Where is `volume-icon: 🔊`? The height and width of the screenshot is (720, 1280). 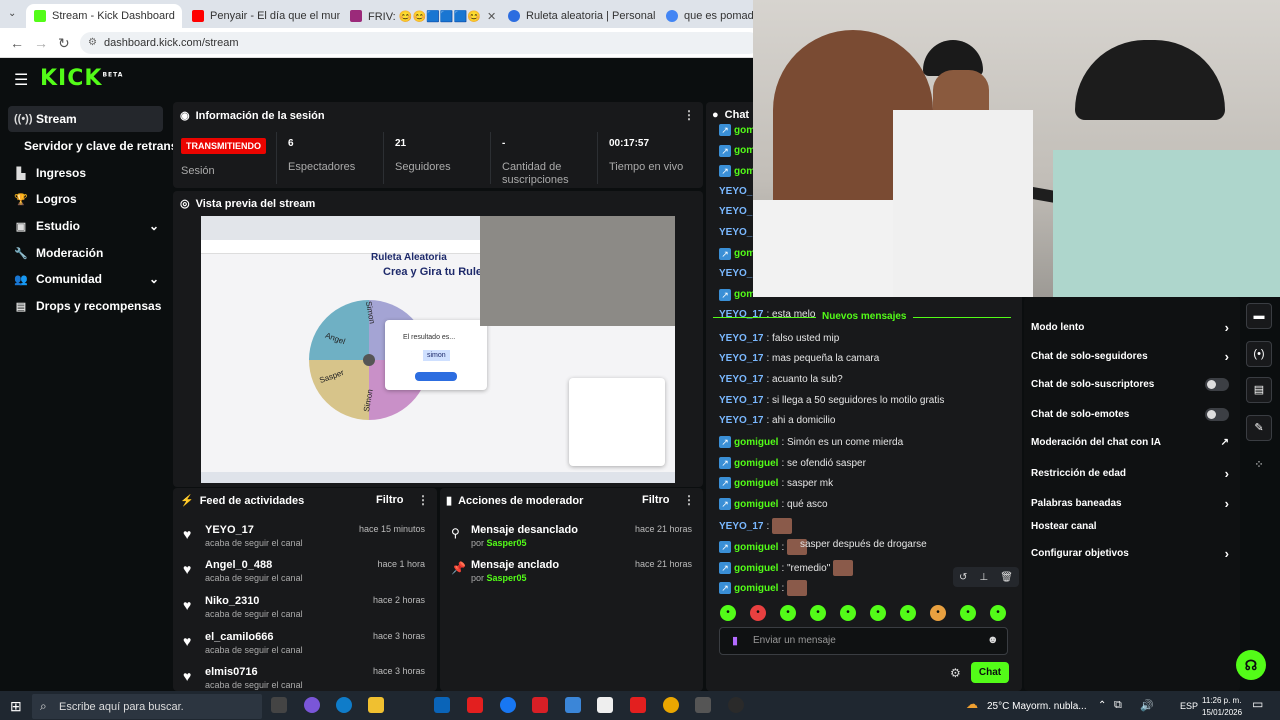 volume-icon: 🔊 is located at coordinates (1147, 705).